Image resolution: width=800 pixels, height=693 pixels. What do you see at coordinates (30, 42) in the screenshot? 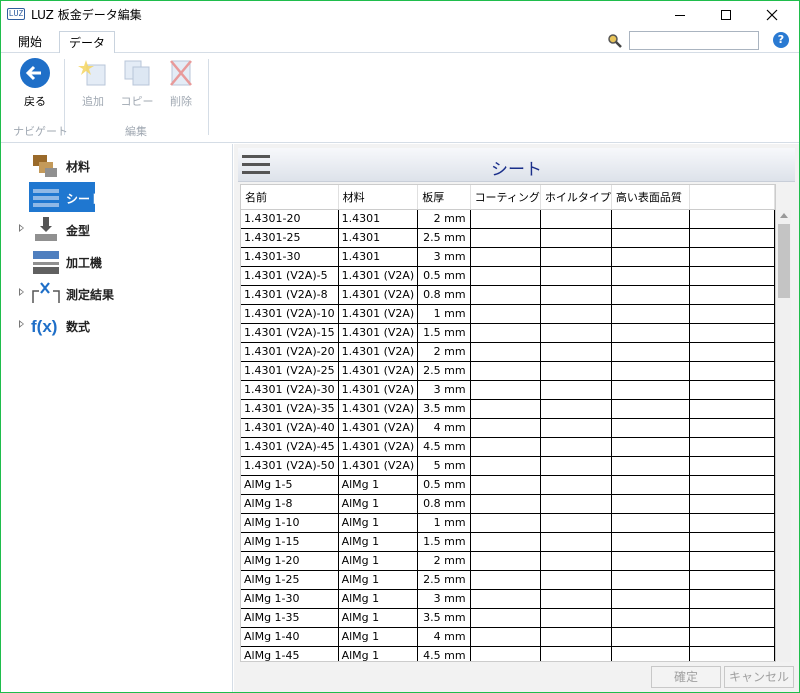
I see `tab-start: 開始` at bounding box center [30, 42].